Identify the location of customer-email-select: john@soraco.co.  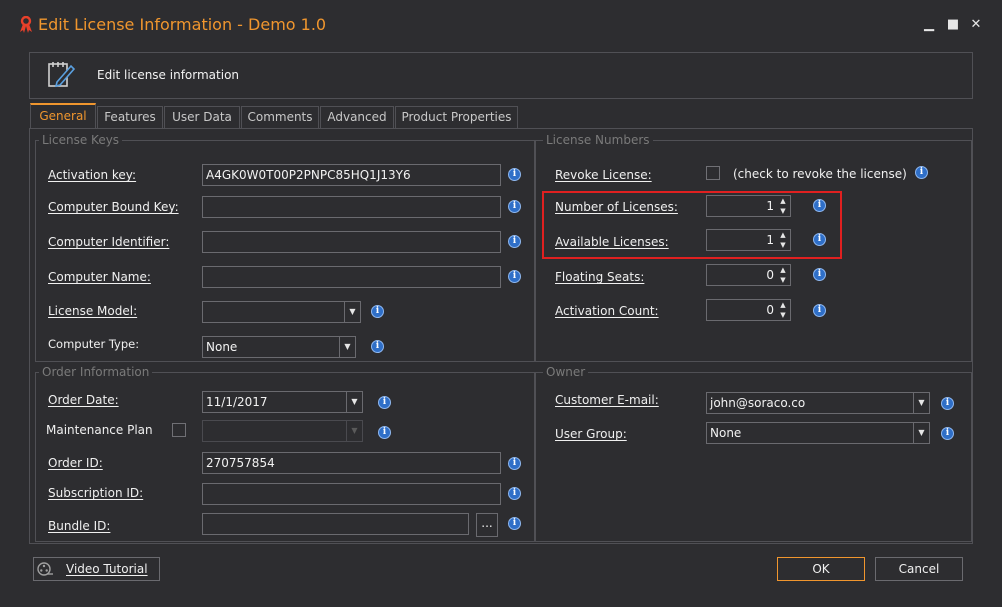
(818, 403).